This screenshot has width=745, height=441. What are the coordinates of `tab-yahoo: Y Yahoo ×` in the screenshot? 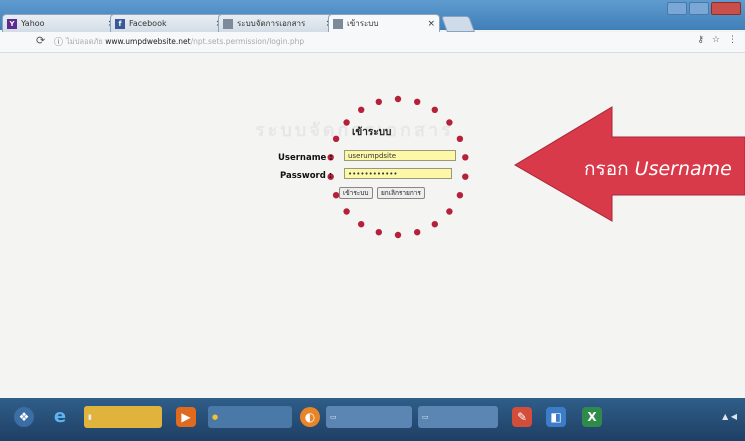 It's located at (61, 23).